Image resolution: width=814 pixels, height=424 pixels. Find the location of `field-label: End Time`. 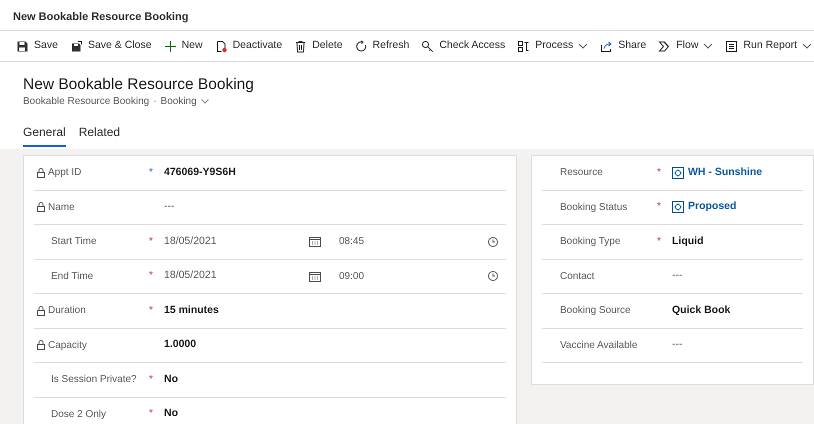

field-label: End Time is located at coordinates (72, 277).